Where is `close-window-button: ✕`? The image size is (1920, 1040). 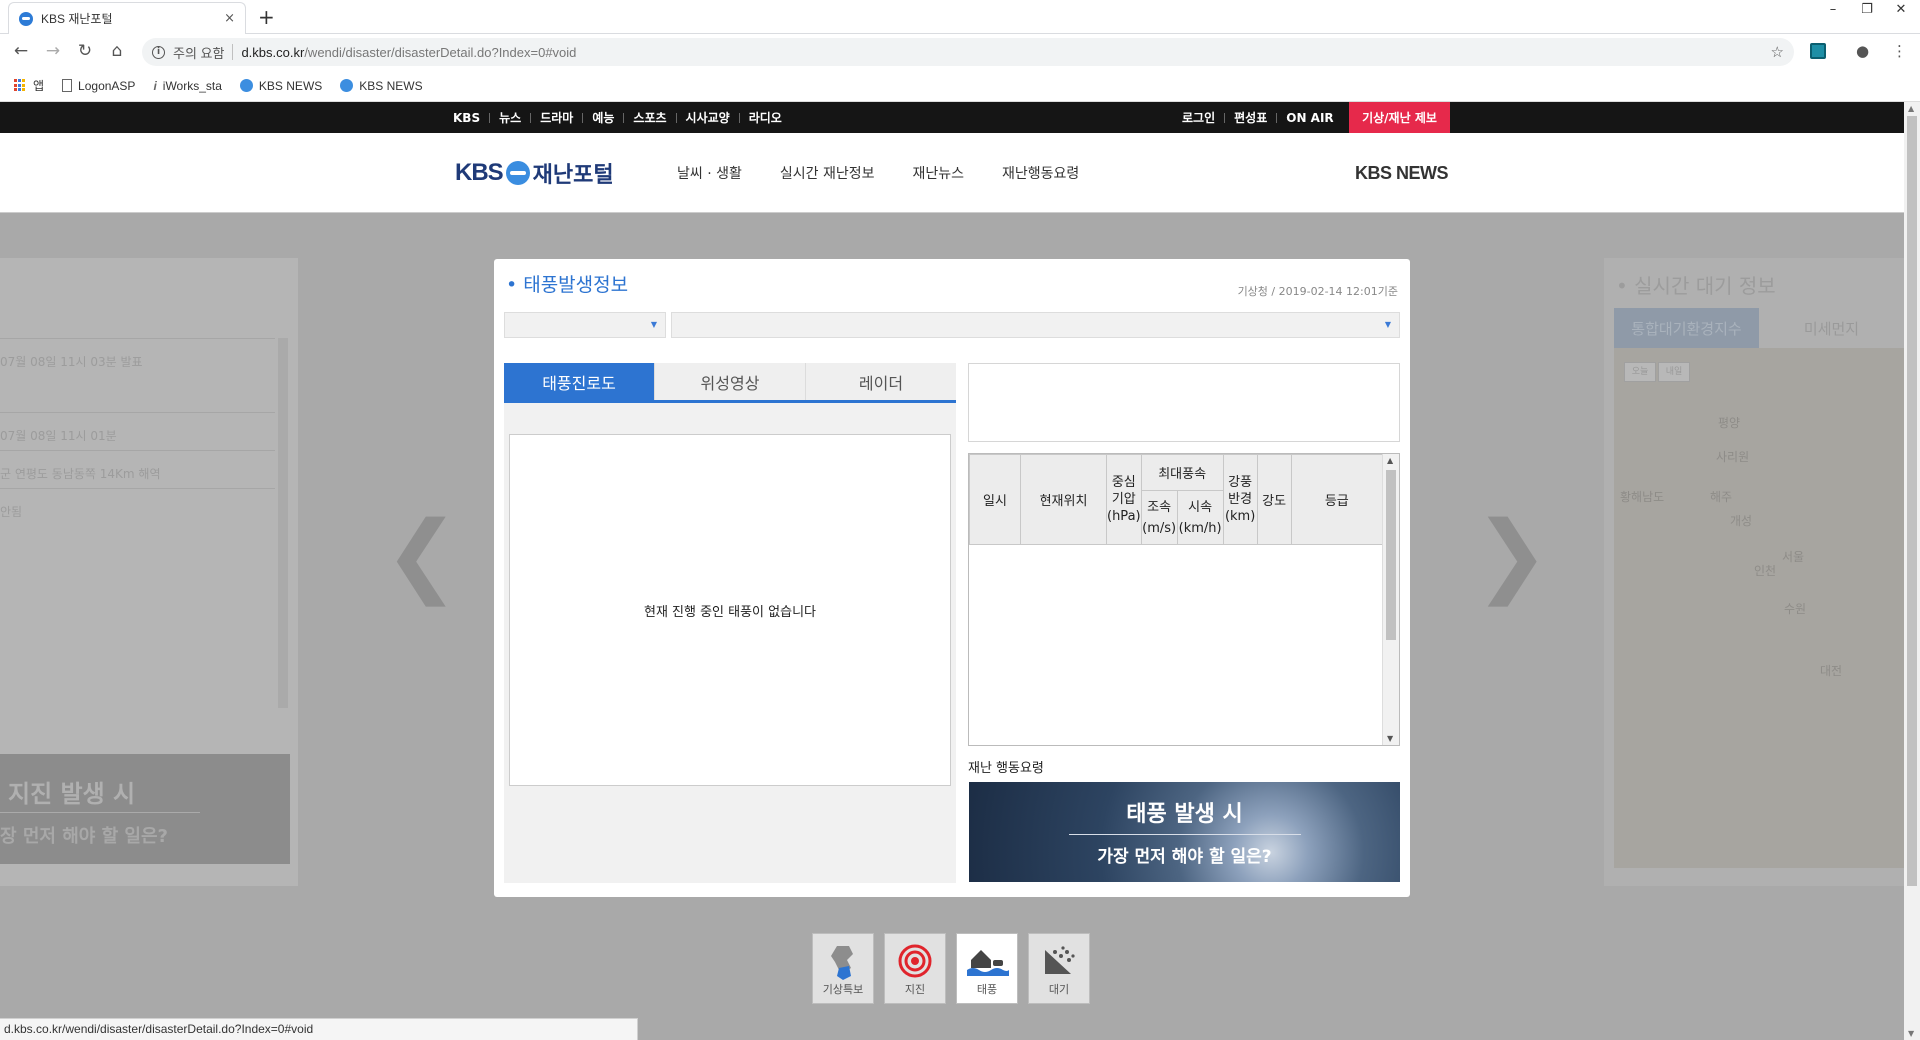 close-window-button: ✕ is located at coordinates (1901, 9).